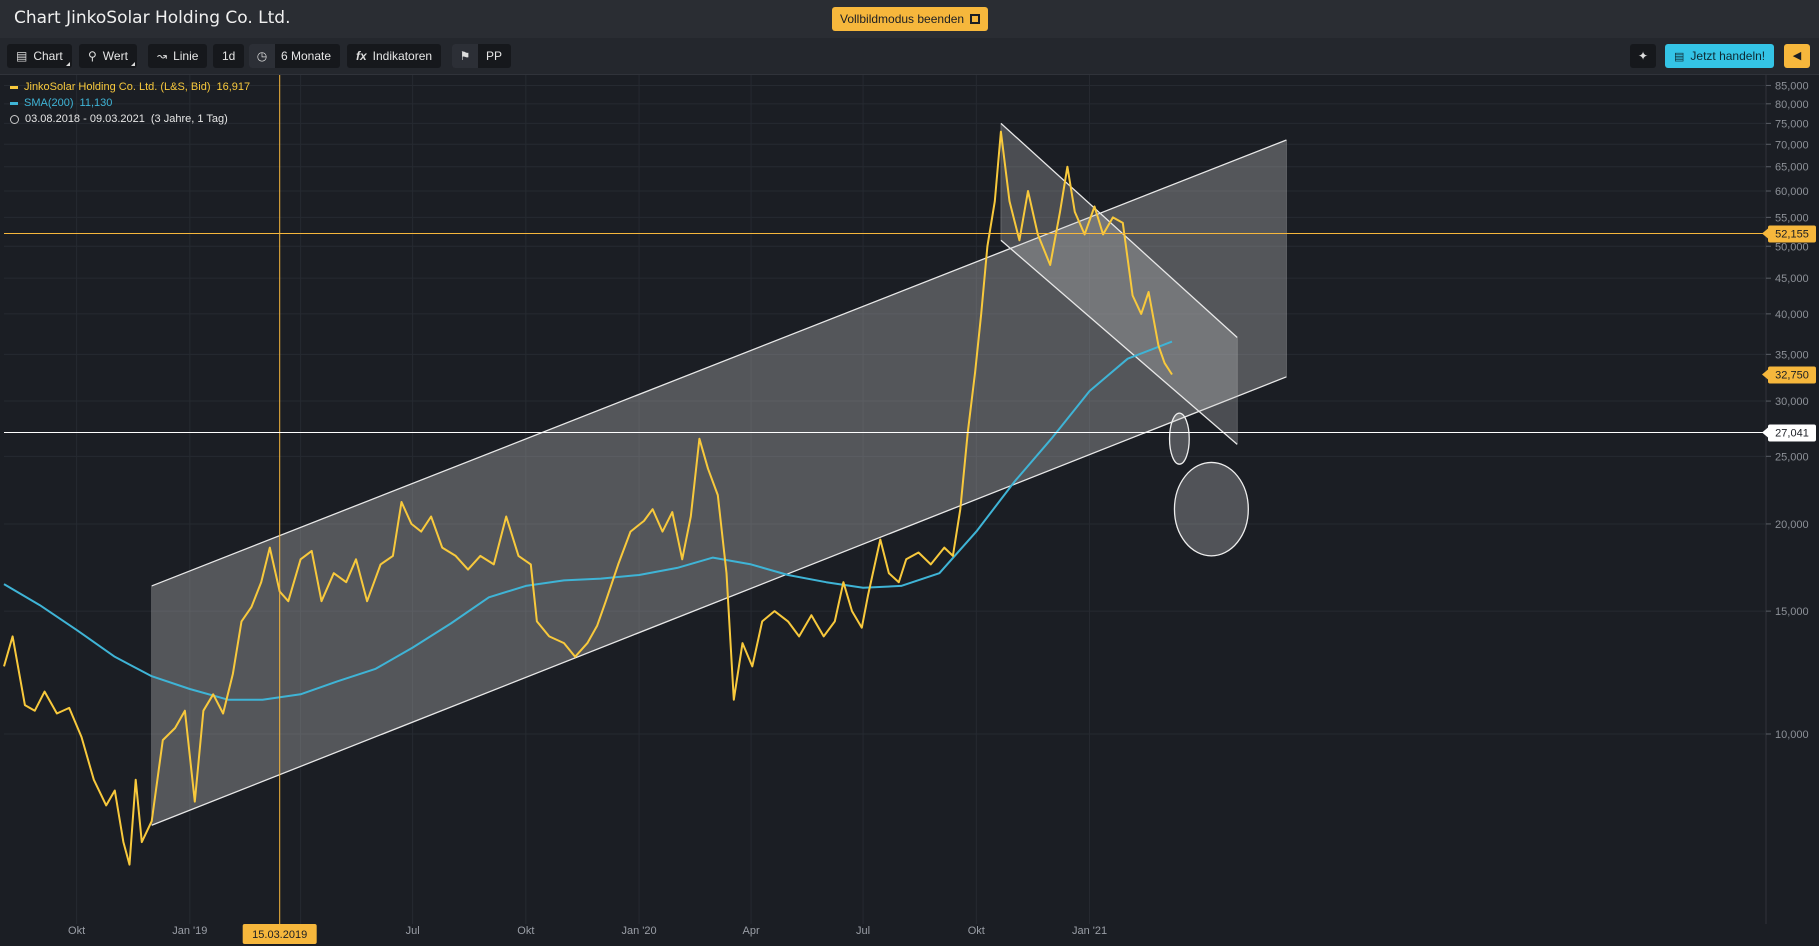 This screenshot has height=946, width=1819. I want to click on y-tick-label: 25,000, so click(1792, 457).